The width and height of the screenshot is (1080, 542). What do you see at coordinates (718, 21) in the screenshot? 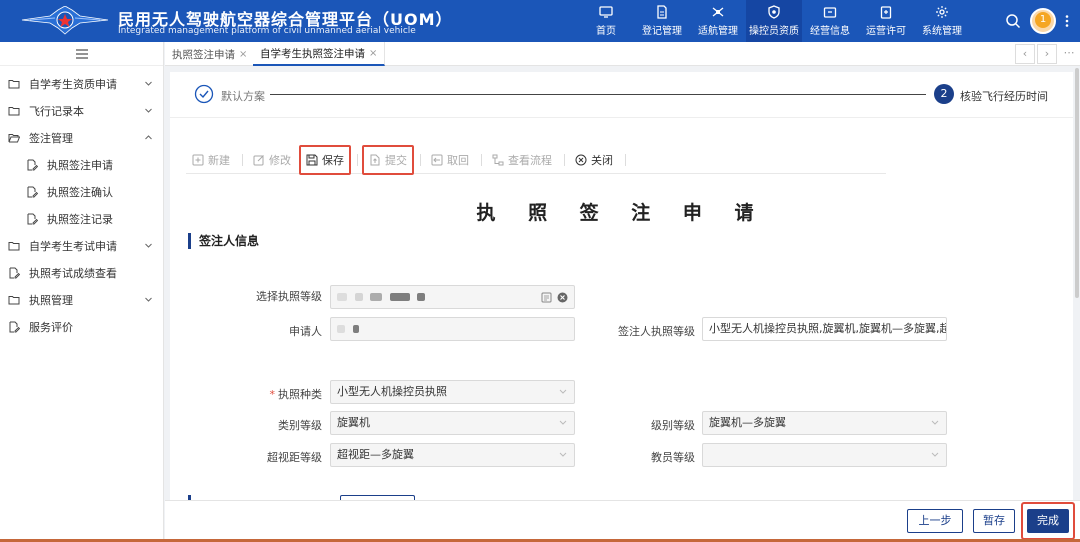
I see `nav-airworthiness: 适航管理` at bounding box center [718, 21].